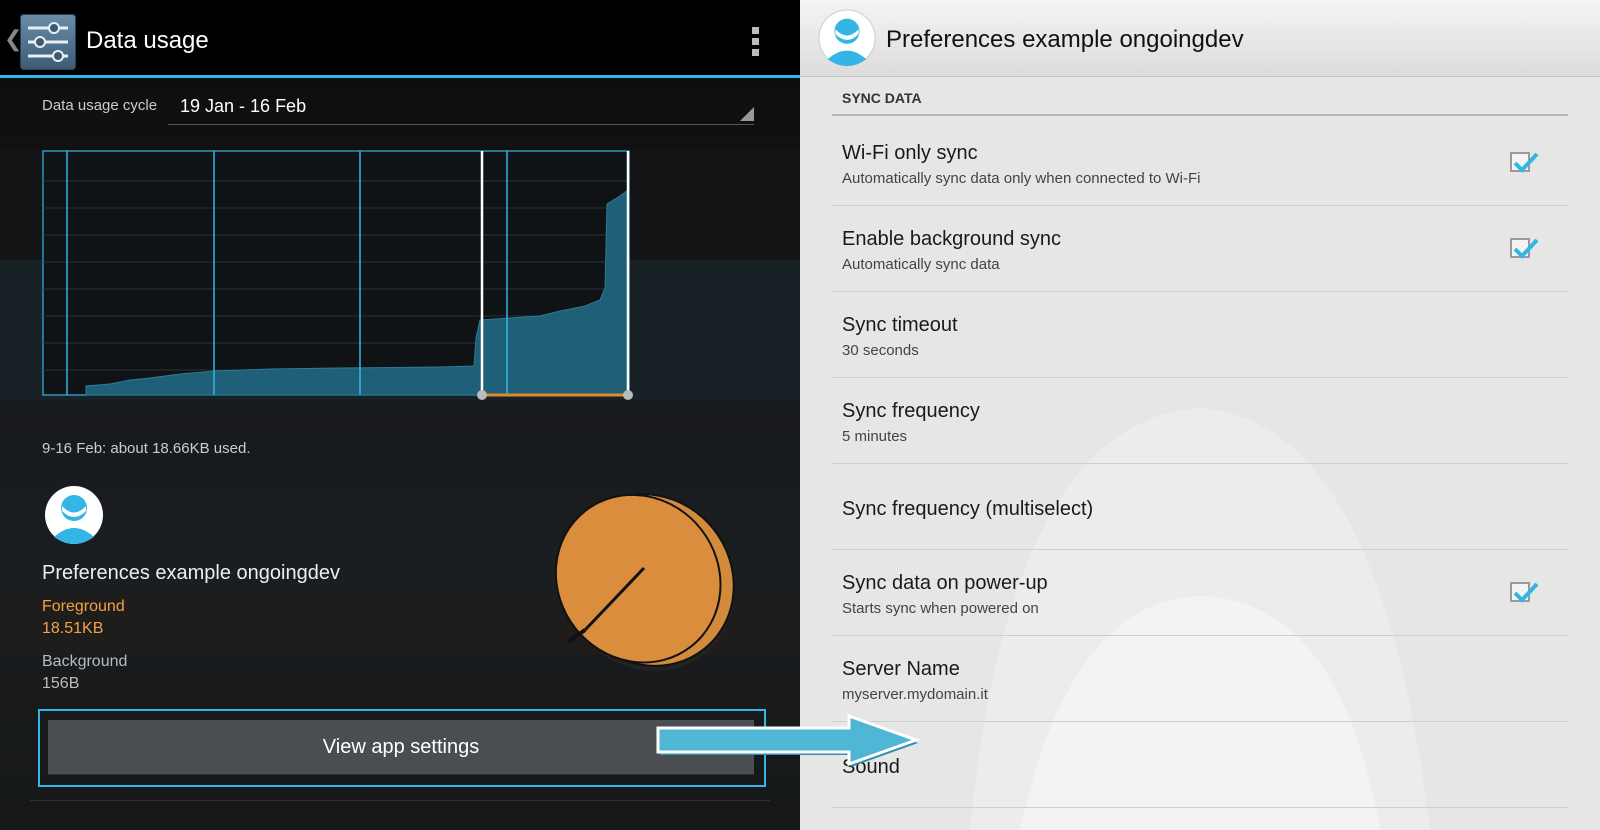 Image resolution: width=1600 pixels, height=830 pixels. What do you see at coordinates (875, 436) in the screenshot?
I see `pref-summary: 5 minutes` at bounding box center [875, 436].